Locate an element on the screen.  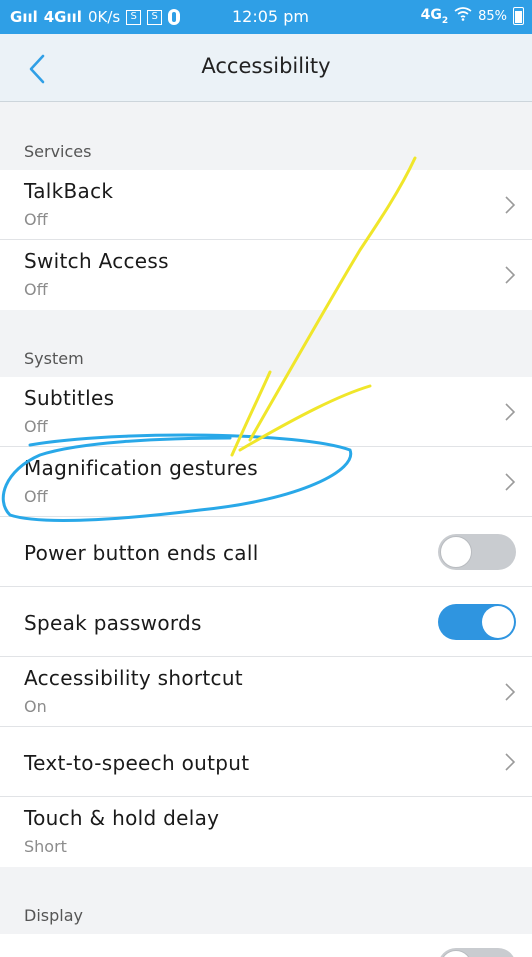
services-group: TalkBack Off Switch Access Off is located at coordinates (266, 240).